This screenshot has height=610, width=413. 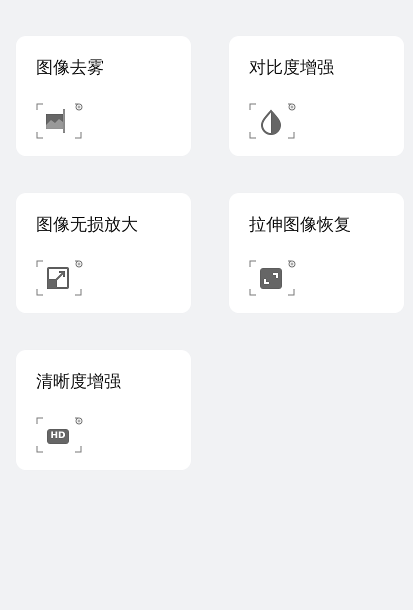 I want to click on tool-title: 对比度增强, so click(x=291, y=68).